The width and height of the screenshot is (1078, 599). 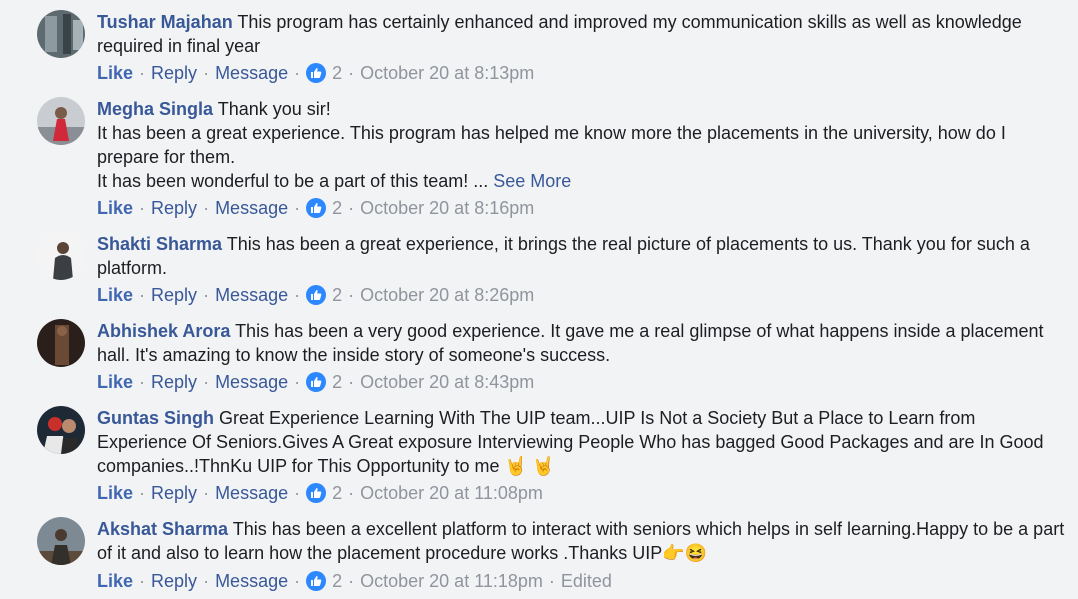 What do you see at coordinates (447, 295) in the screenshot?
I see `comment-timestamp: October 20 at 8:26pm` at bounding box center [447, 295].